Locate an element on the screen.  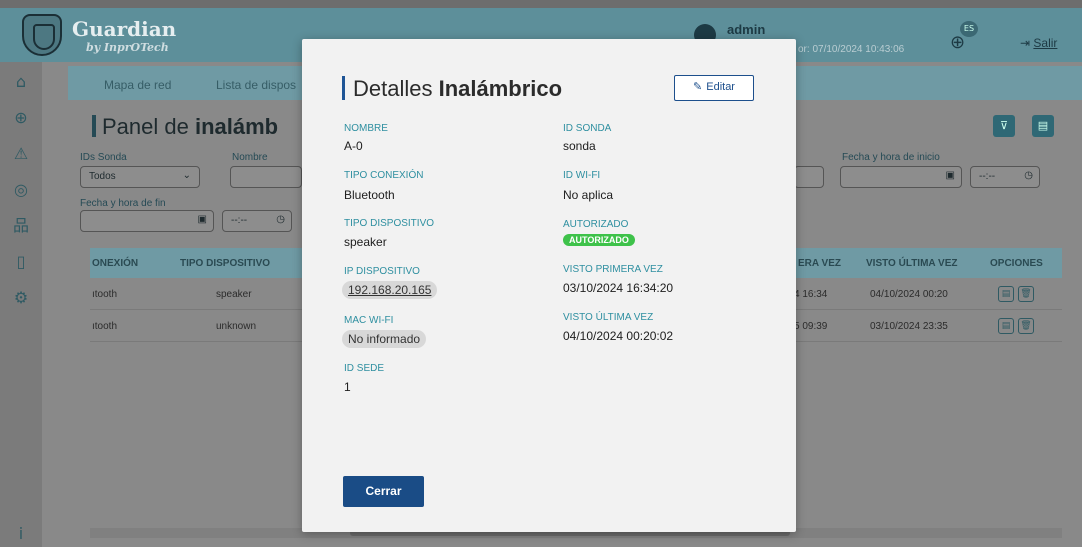
language-badge: ES is located at coordinates (969, 29).